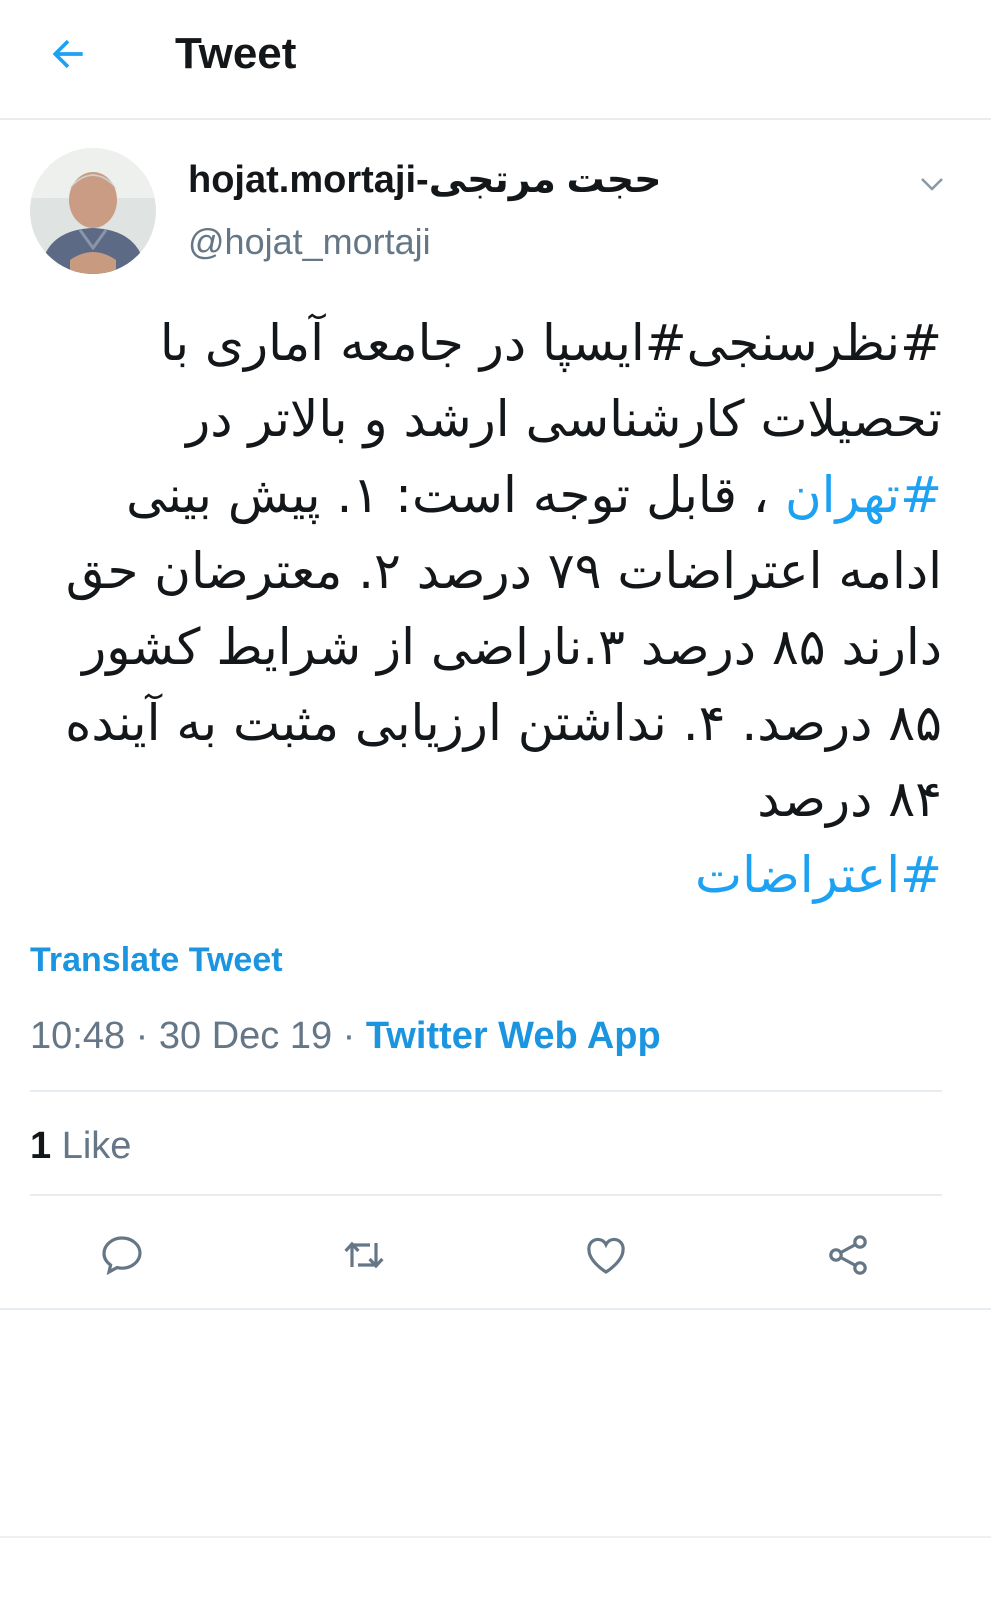 The image size is (991, 1600). Describe the element at coordinates (495, 60) in the screenshot. I see `top-bar: Tweet` at that location.